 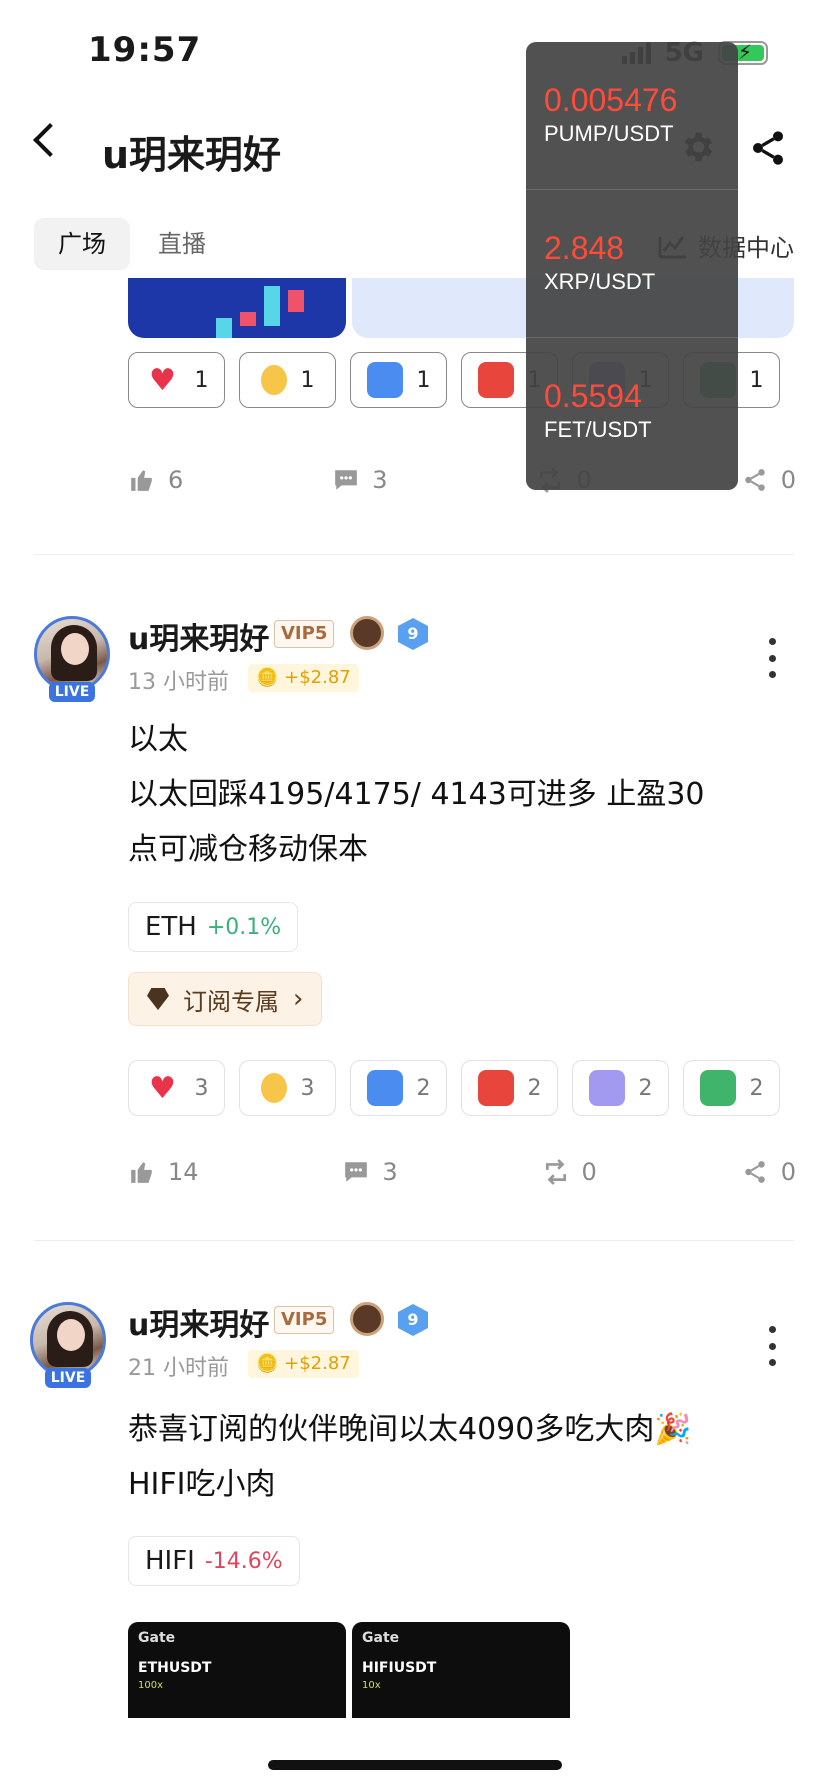 I want to click on like-count: 6, so click(x=176, y=480).